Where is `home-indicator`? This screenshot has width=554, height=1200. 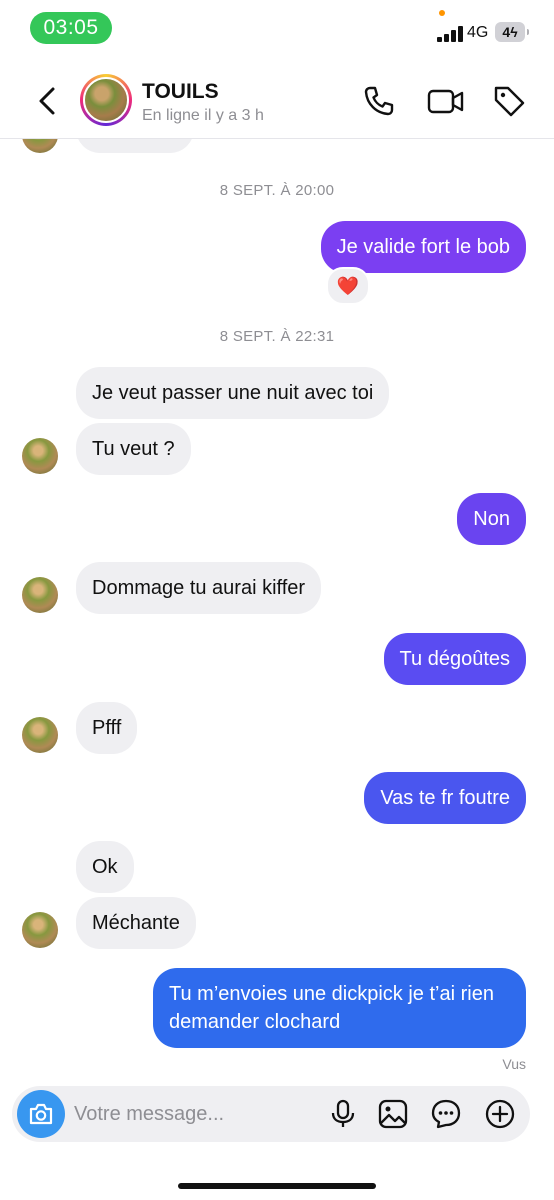 home-indicator is located at coordinates (277, 1186).